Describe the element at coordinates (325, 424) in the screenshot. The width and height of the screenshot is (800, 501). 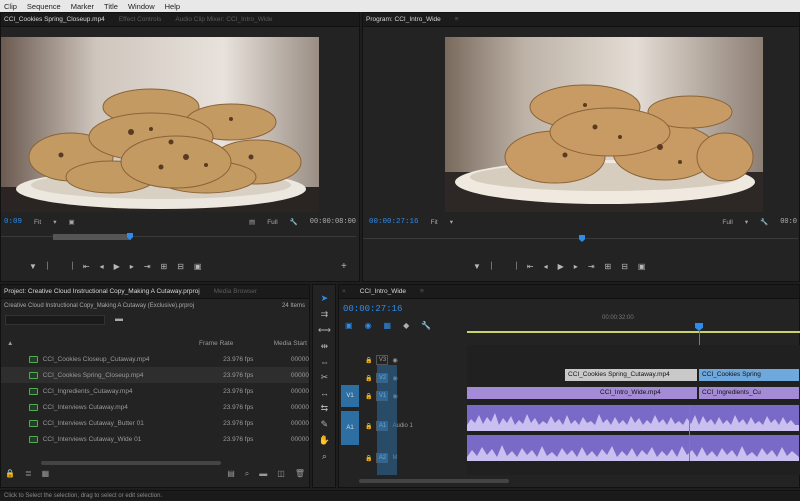
I see `pen-icon: ✎` at that location.